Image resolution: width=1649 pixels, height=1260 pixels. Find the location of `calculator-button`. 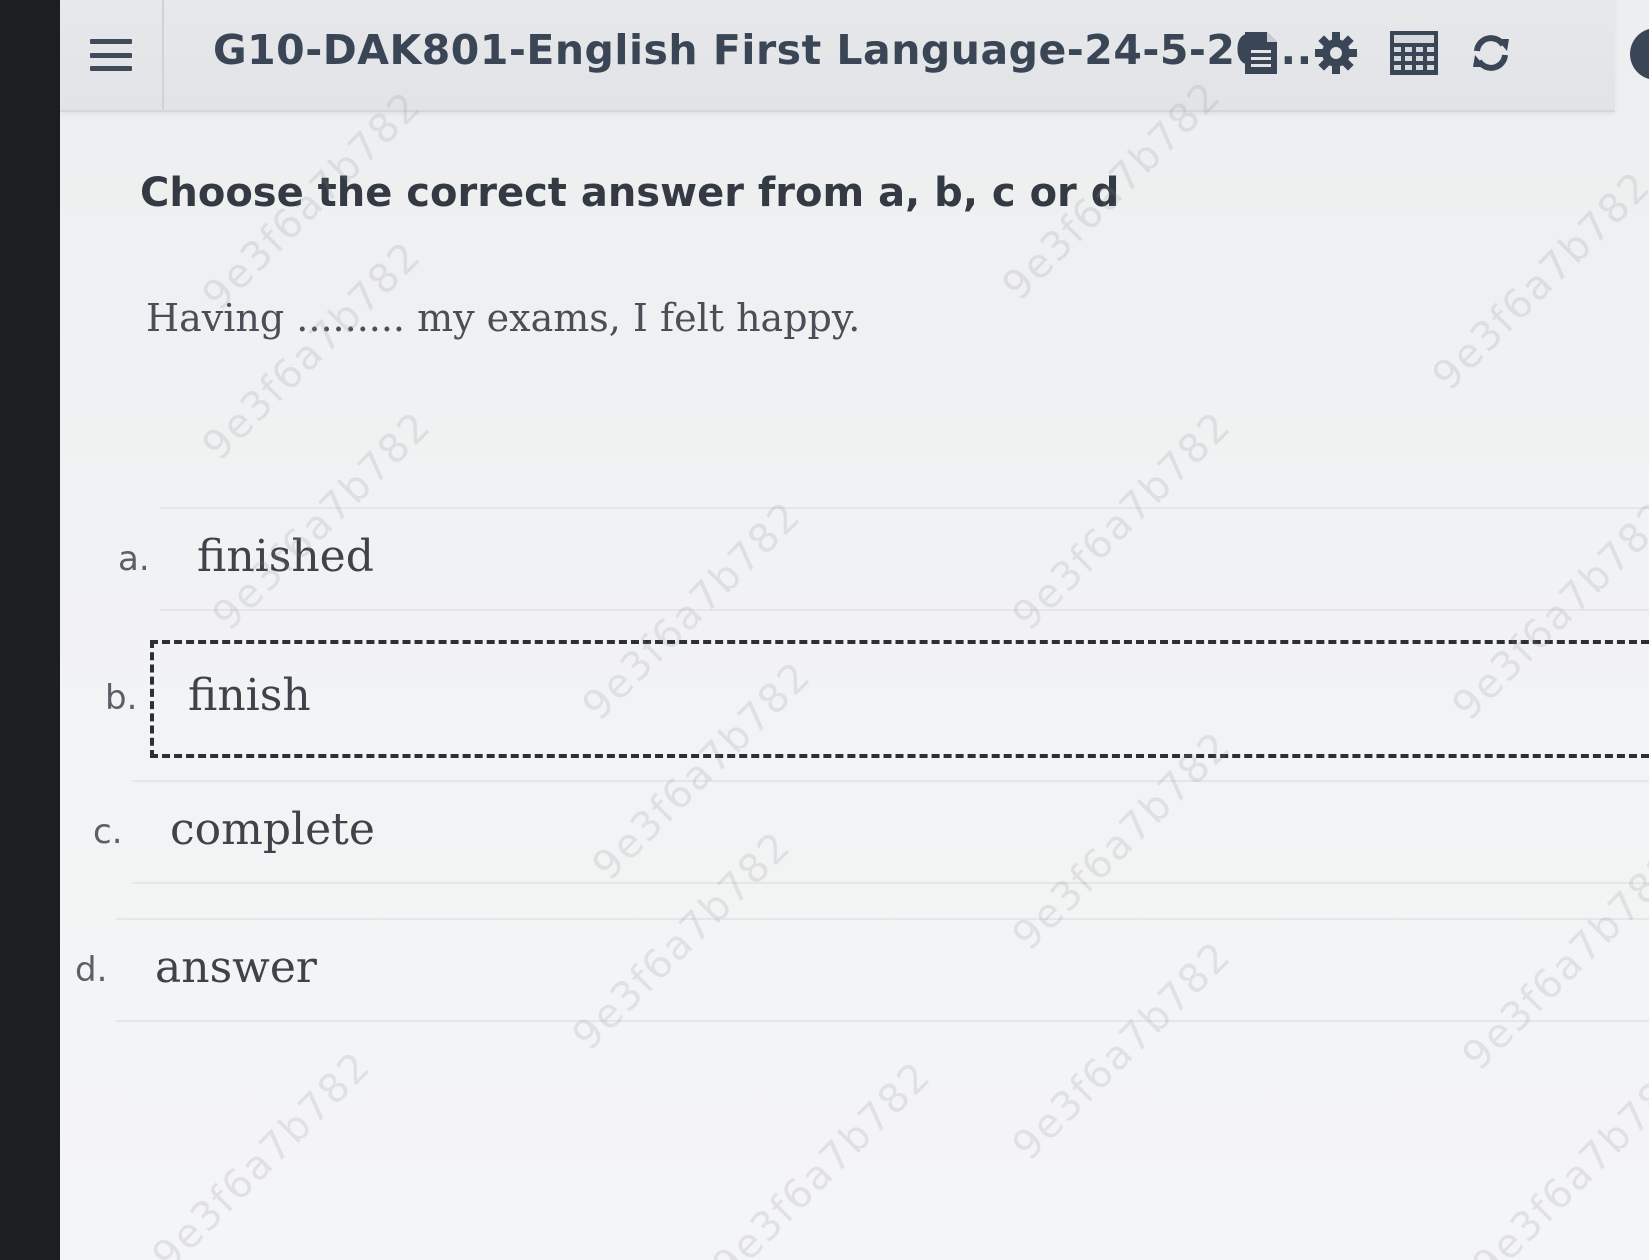

calculator-button is located at coordinates (1414, 53).